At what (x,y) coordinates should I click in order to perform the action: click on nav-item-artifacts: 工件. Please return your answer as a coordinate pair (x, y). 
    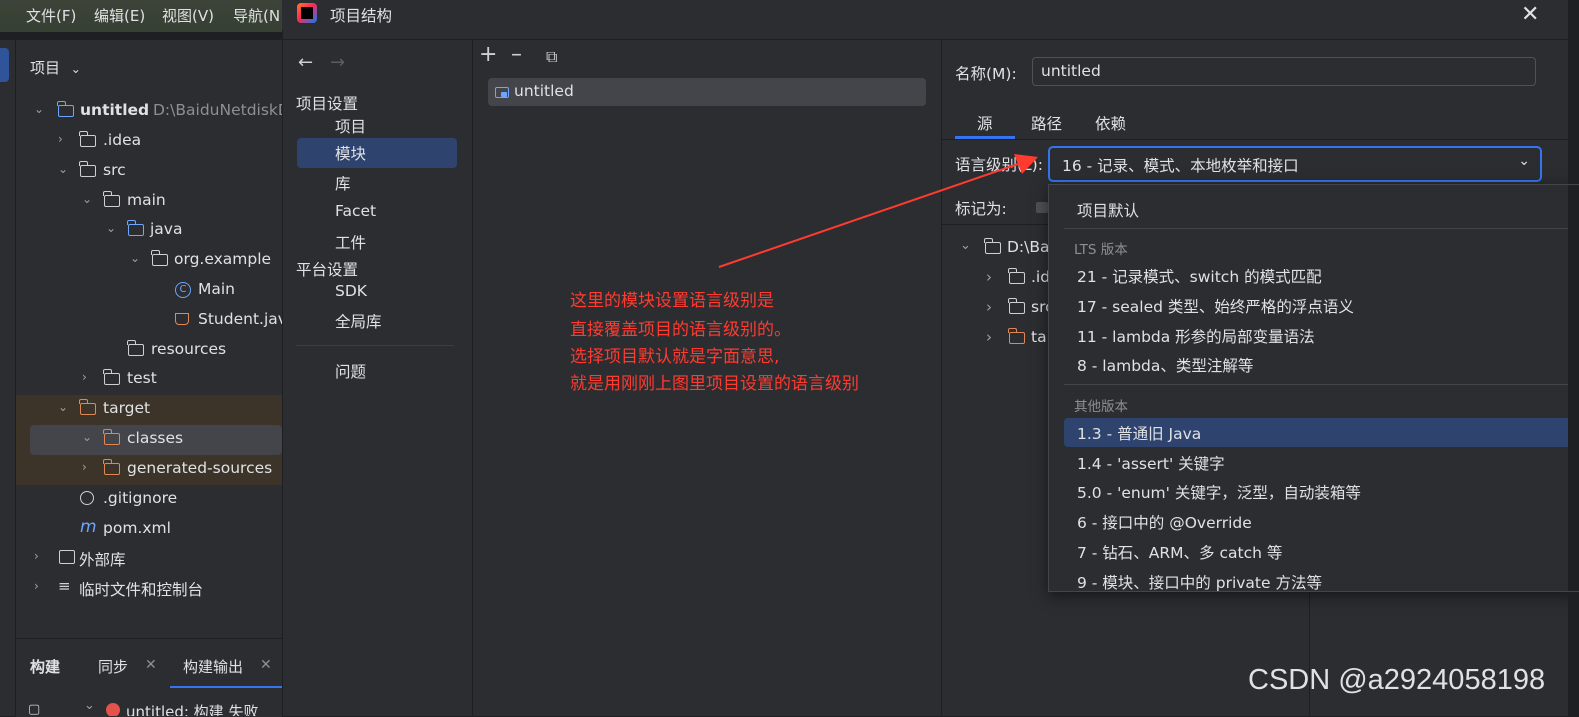
    Looking at the image, I should click on (377, 242).